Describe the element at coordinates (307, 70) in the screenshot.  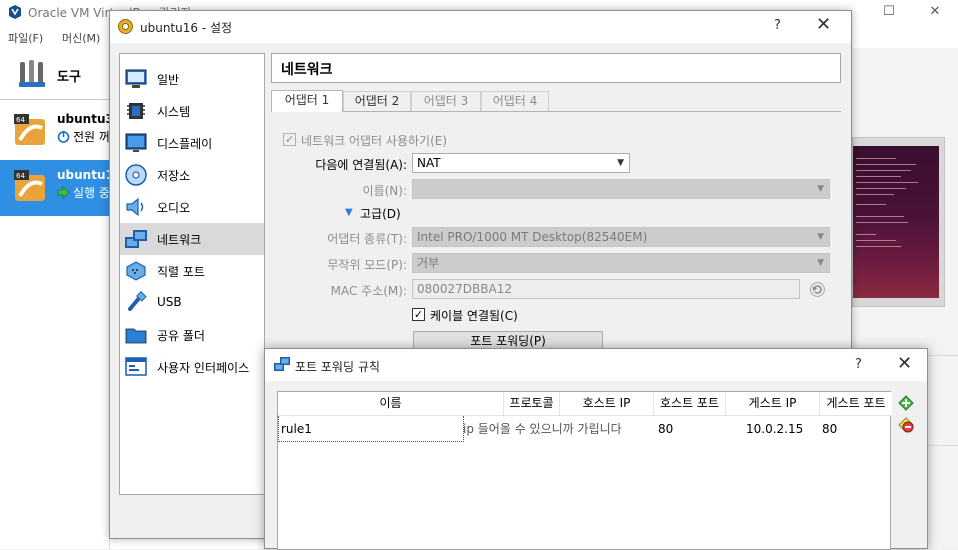
I see `page-title: 네트워크` at that location.